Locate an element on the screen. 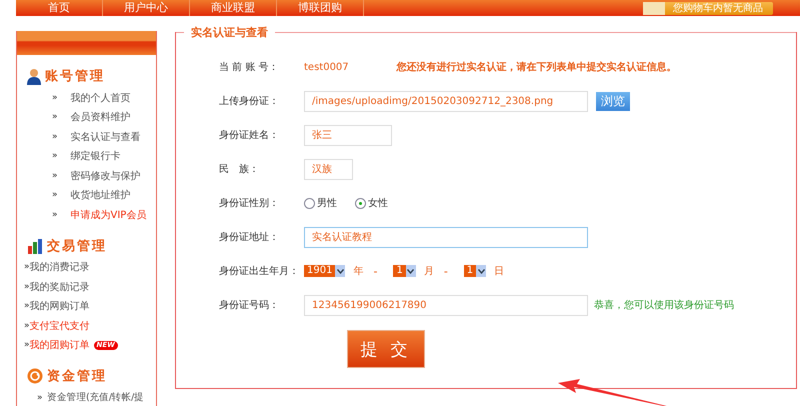 This screenshot has height=406, width=800. date-unit: 日 is located at coordinates (499, 271).